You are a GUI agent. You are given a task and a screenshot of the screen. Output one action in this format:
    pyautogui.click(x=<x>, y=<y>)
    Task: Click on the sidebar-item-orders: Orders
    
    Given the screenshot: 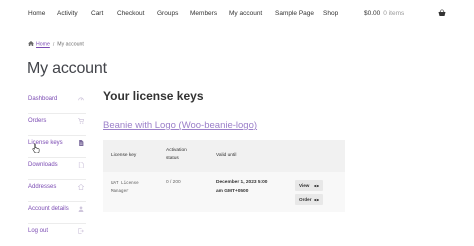 What is the action you would take?
    pyautogui.click(x=57, y=125)
    